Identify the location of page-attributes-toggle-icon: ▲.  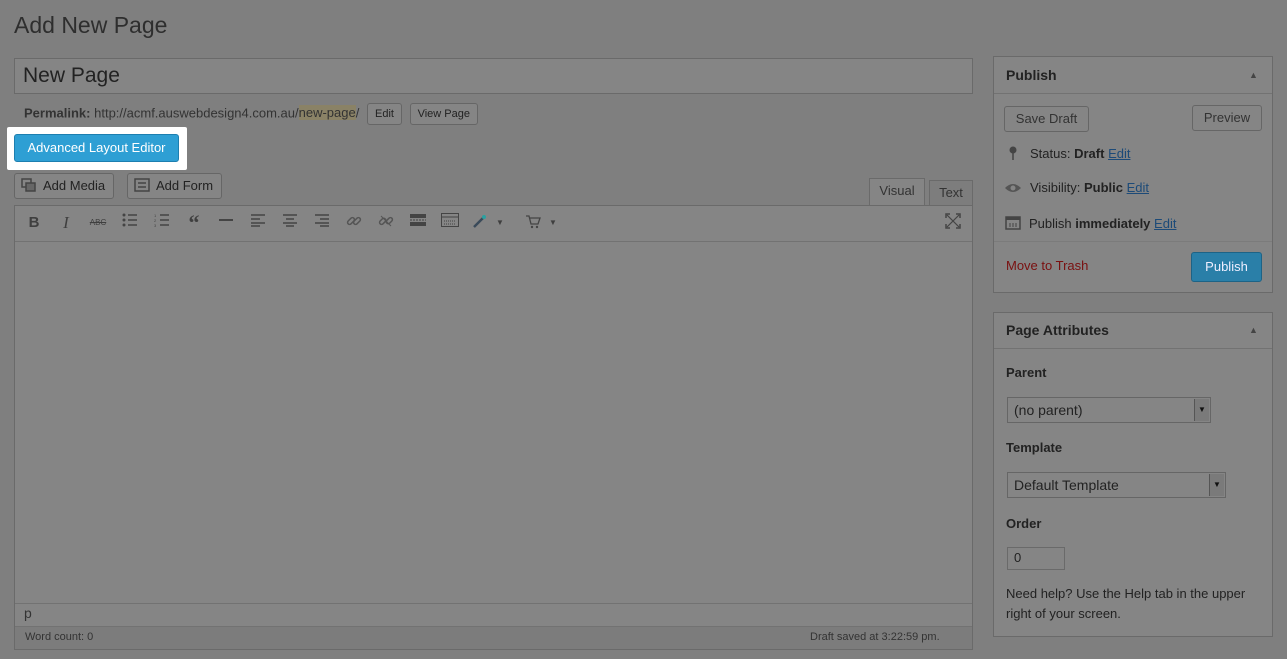
(1253, 330).